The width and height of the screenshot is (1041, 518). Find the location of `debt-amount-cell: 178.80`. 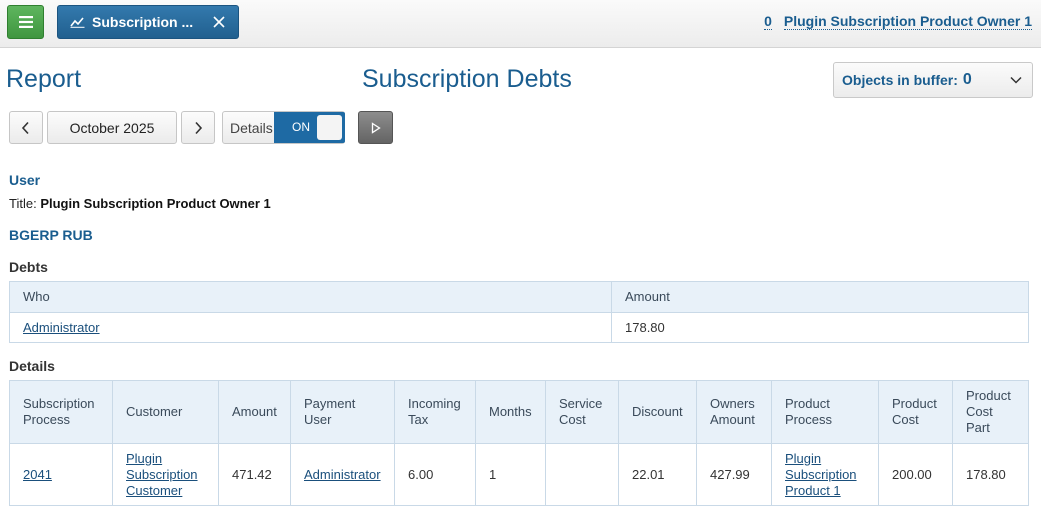

debt-amount-cell: 178.80 is located at coordinates (820, 327).